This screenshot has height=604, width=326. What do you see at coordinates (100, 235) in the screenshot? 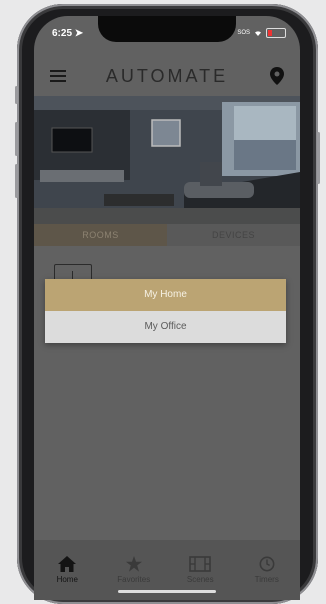
I see `tab-rooms: ROOMS` at bounding box center [100, 235].